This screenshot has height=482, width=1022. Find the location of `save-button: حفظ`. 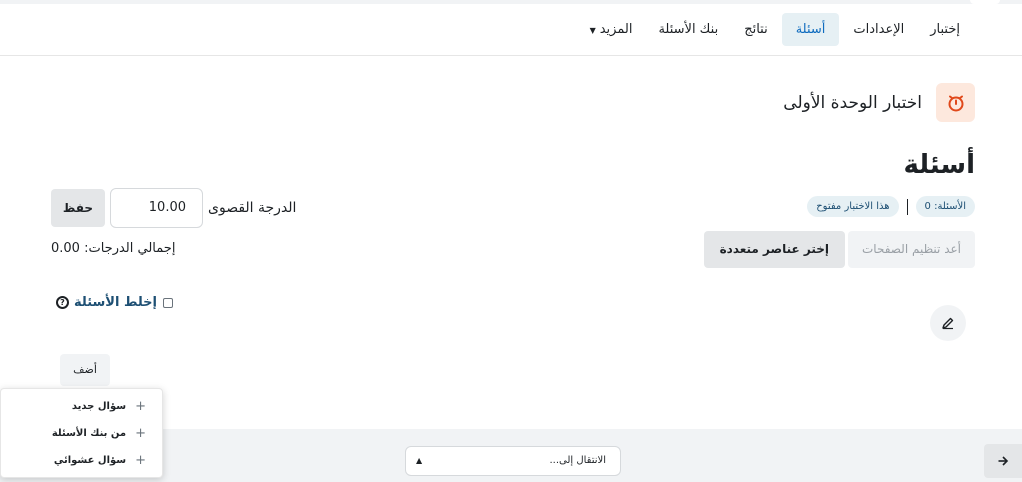

save-button: حفظ is located at coordinates (78, 208).